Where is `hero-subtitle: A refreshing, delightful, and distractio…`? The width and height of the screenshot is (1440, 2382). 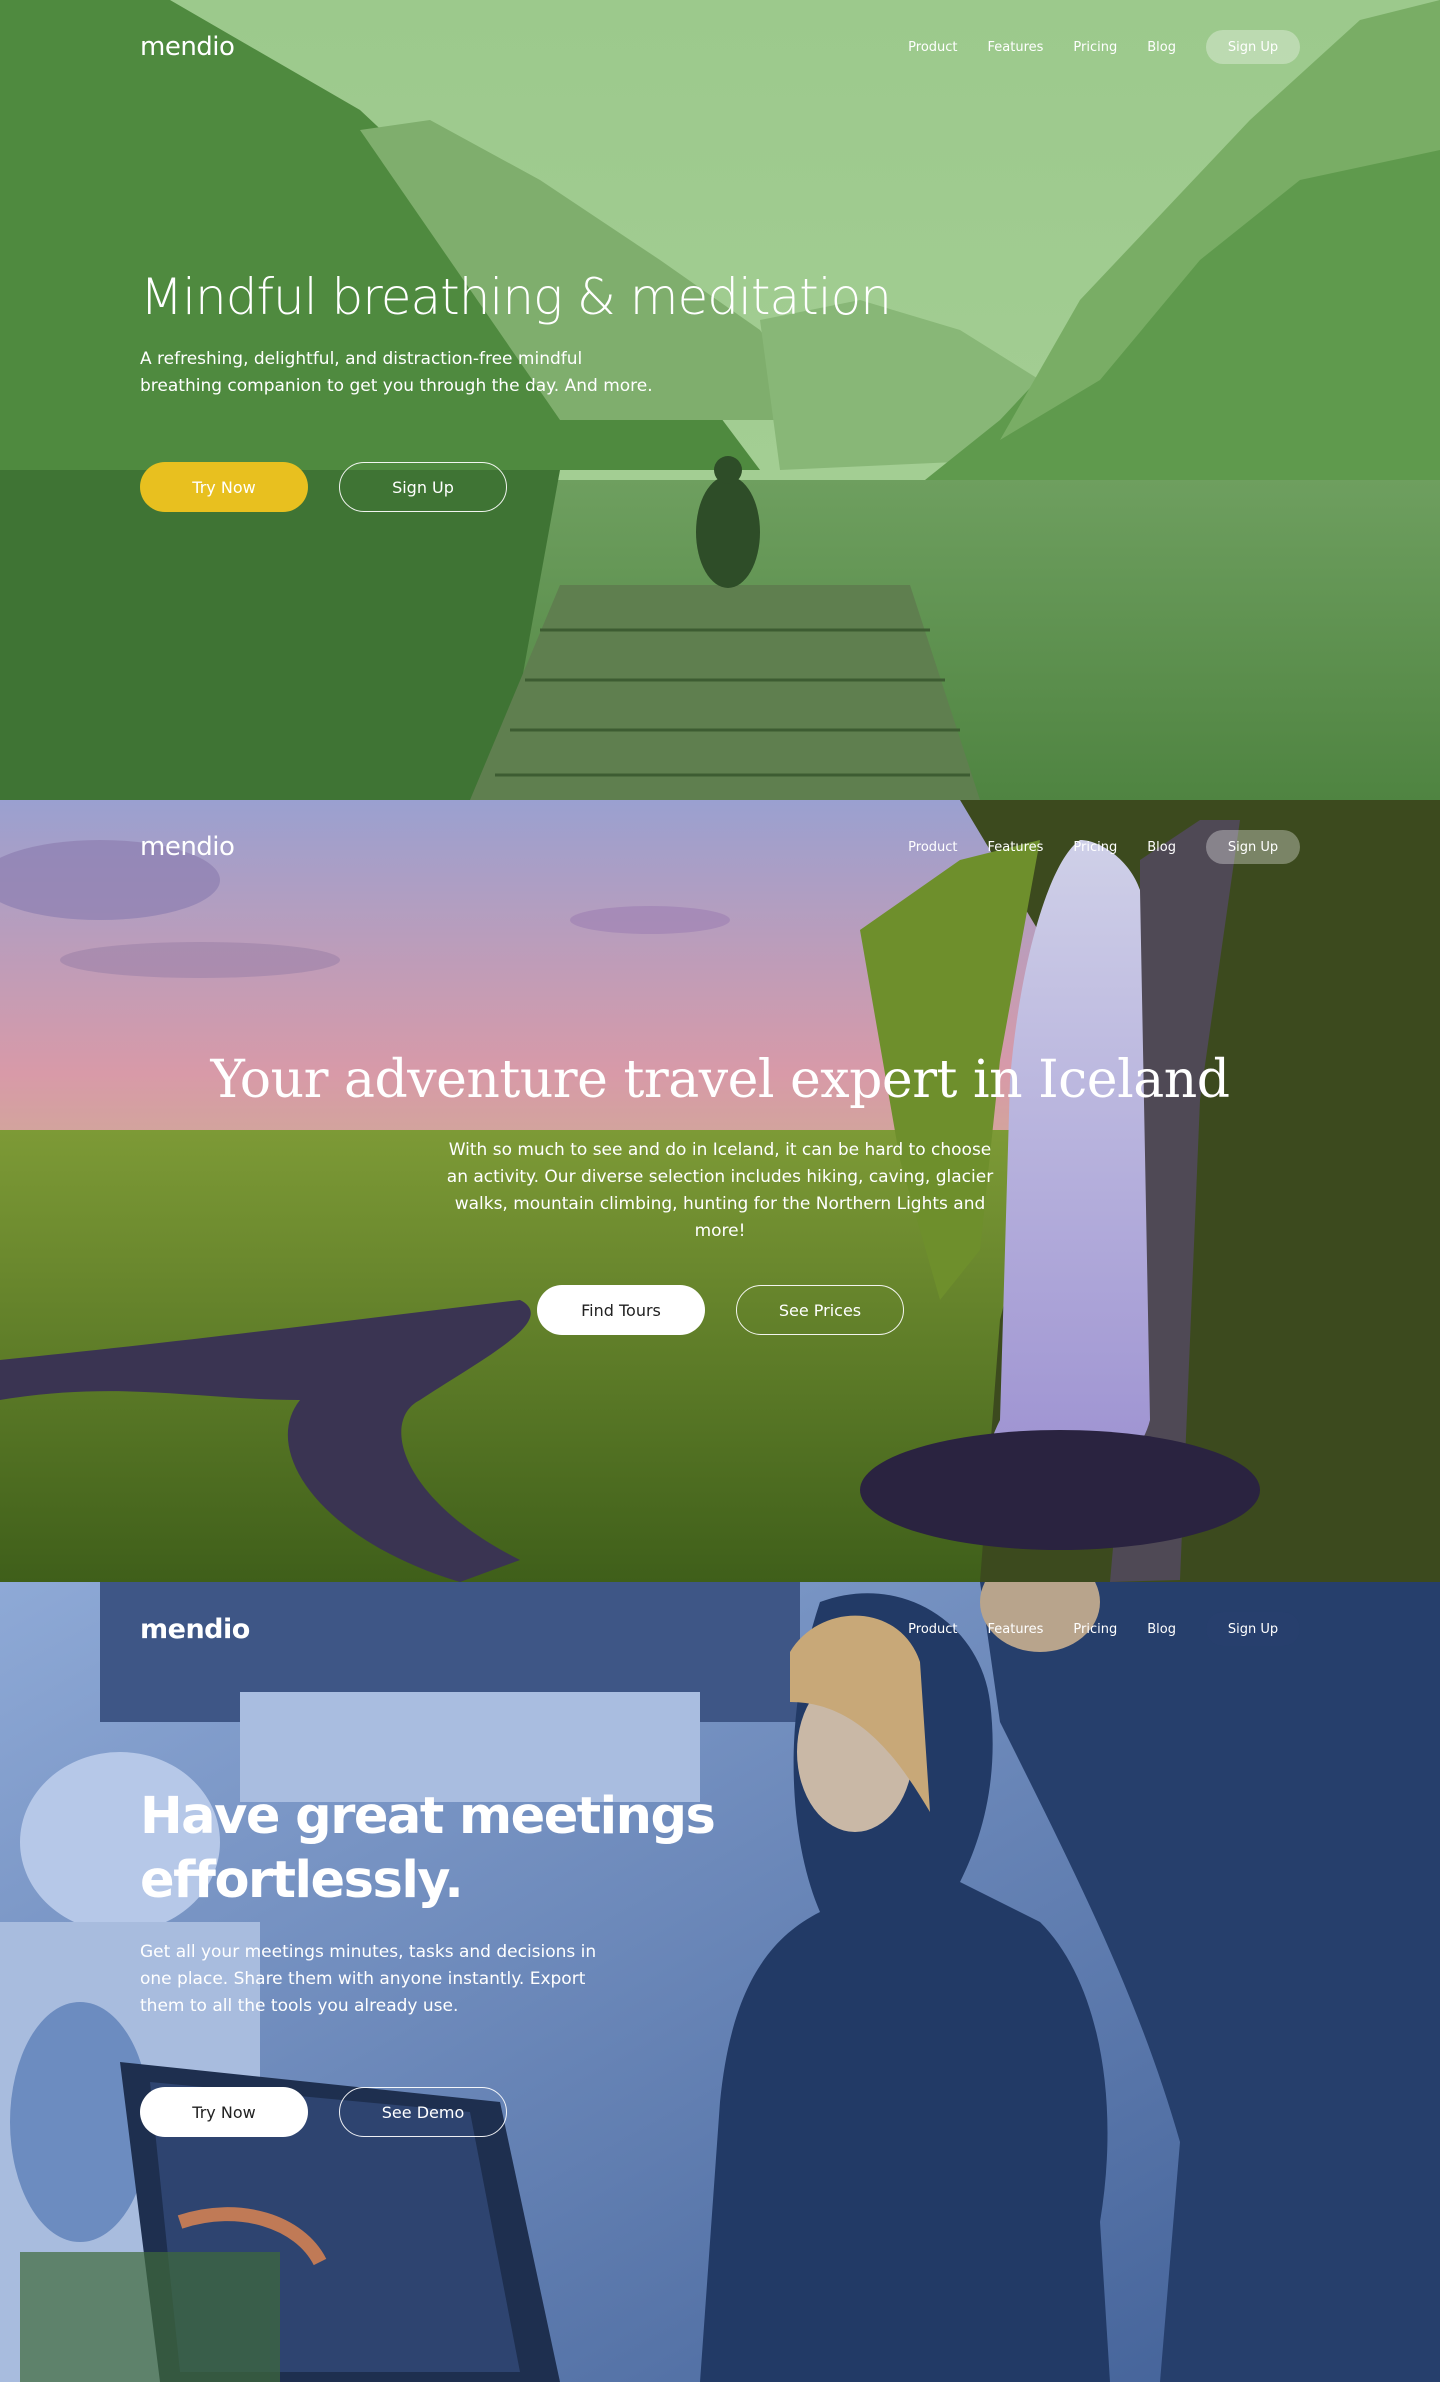
hero-subtitle: A refreshing, delightful, and distractio… is located at coordinates (396, 372).